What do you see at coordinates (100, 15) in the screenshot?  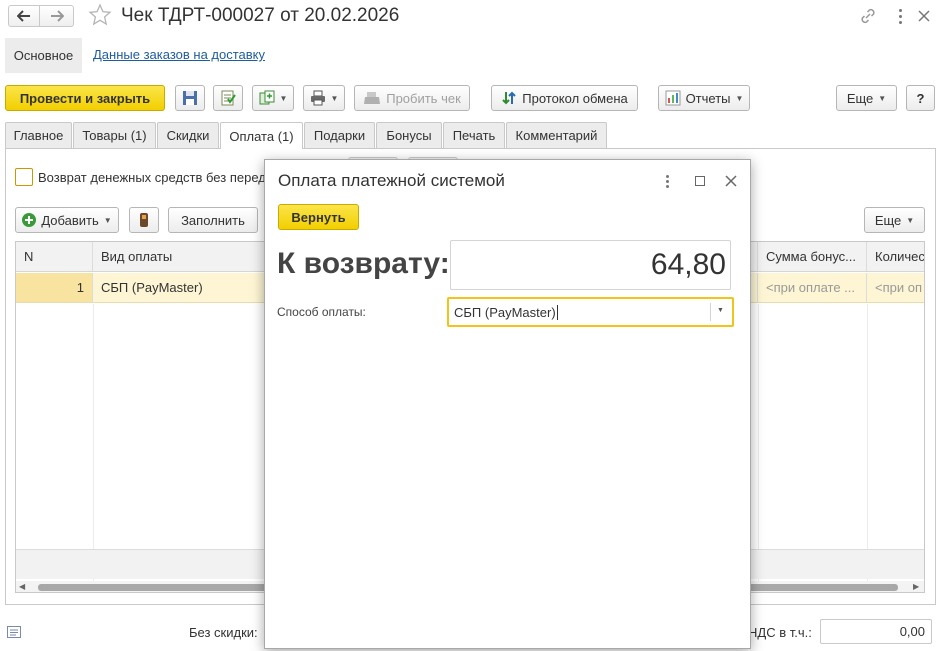 I see `favorite-star-icon` at bounding box center [100, 15].